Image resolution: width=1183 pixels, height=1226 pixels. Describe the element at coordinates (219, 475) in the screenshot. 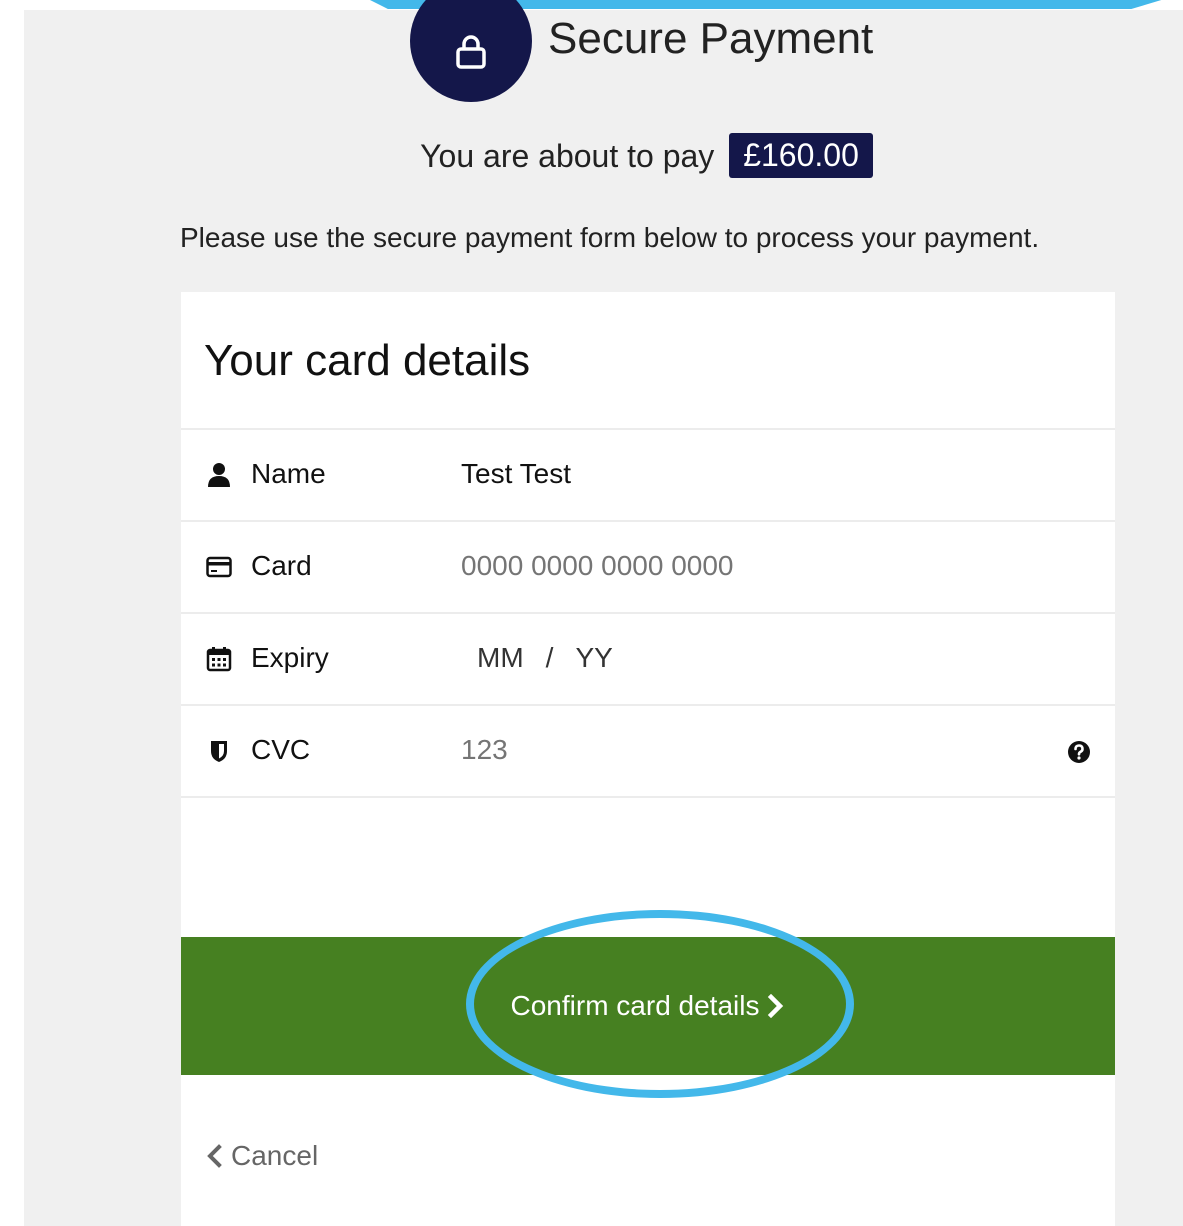

I see `user-icon` at that location.